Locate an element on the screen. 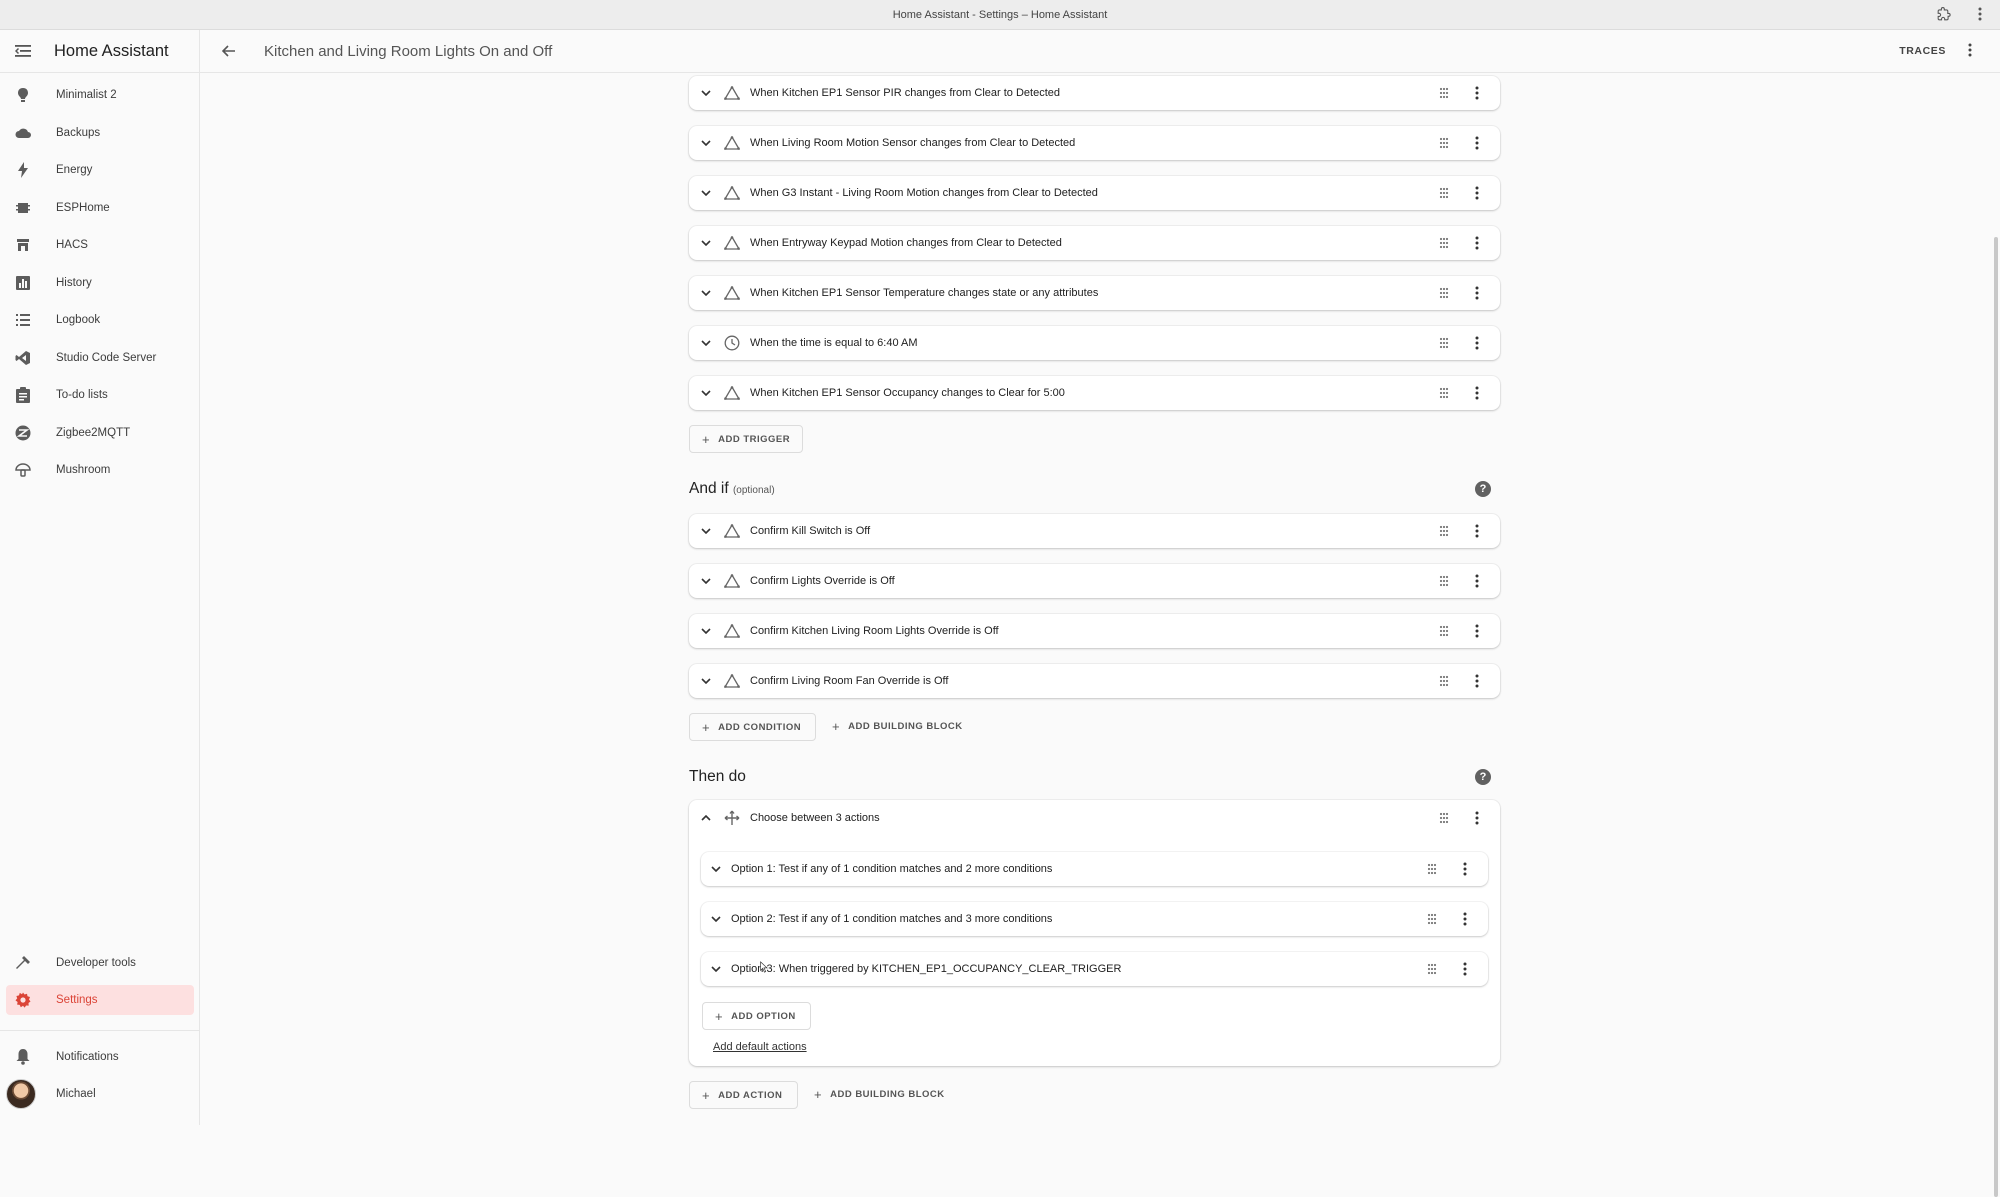 The image size is (2000, 1197). sidebar-item-minimalist-2: Minimalist 2 is located at coordinates (100, 95).